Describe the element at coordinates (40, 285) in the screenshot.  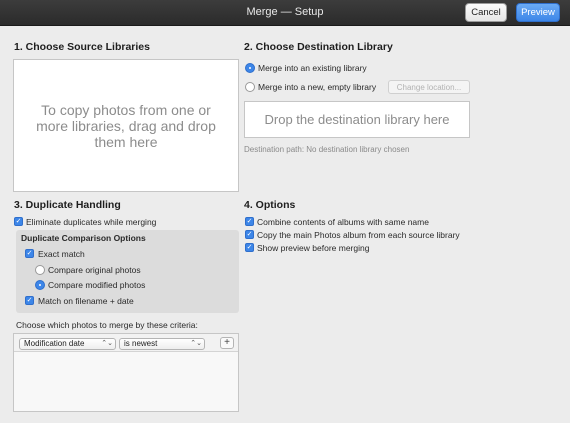
I see `compare-modified-radio` at that location.